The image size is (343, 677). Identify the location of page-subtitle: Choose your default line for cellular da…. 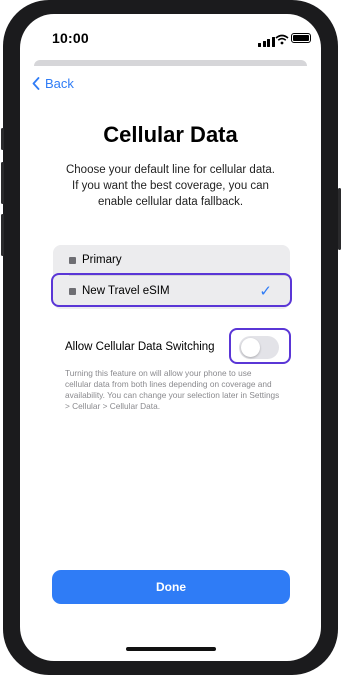
(170, 186).